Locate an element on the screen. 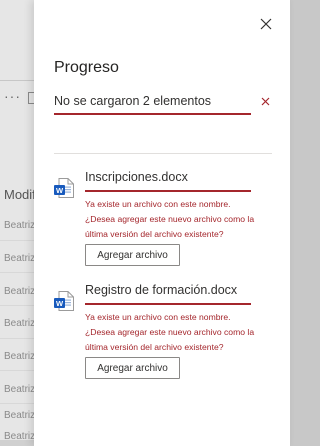  close-panel-button is located at coordinates (266, 24).